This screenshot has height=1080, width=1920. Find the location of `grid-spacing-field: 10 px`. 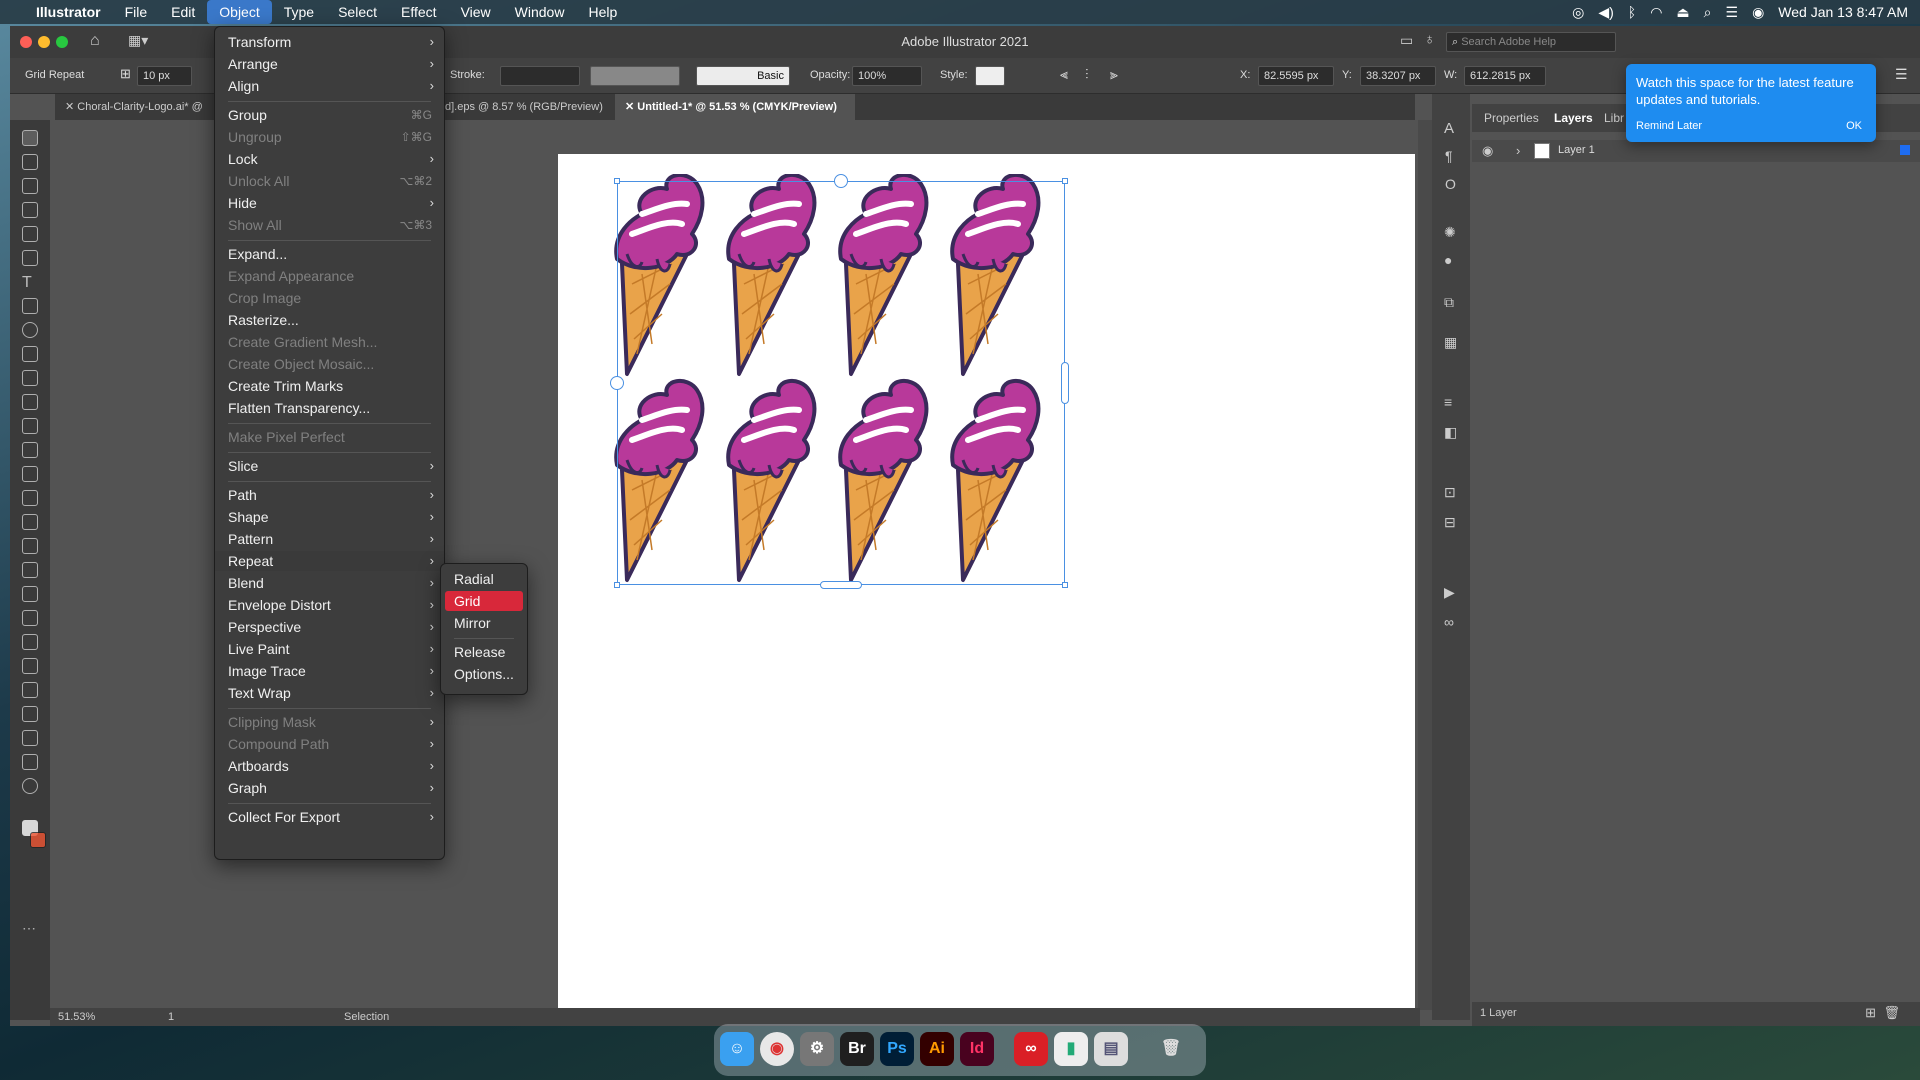

grid-spacing-field: 10 px is located at coordinates (164, 76).